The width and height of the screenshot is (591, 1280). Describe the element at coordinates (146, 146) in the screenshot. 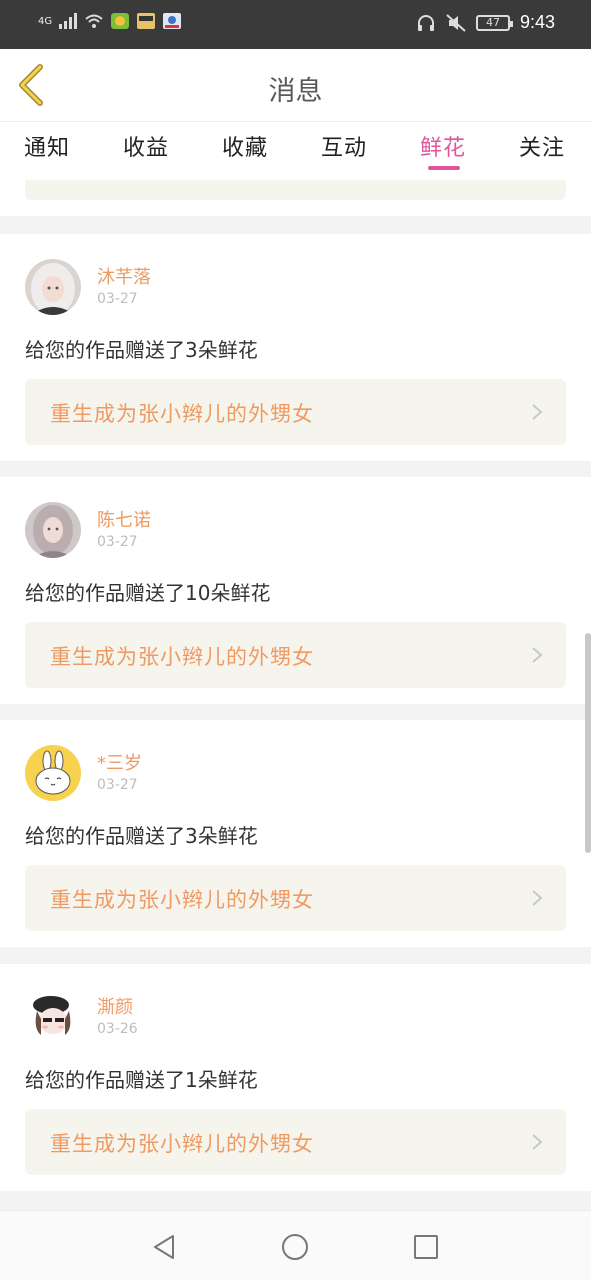

I see `tab-earnings: 收益` at that location.